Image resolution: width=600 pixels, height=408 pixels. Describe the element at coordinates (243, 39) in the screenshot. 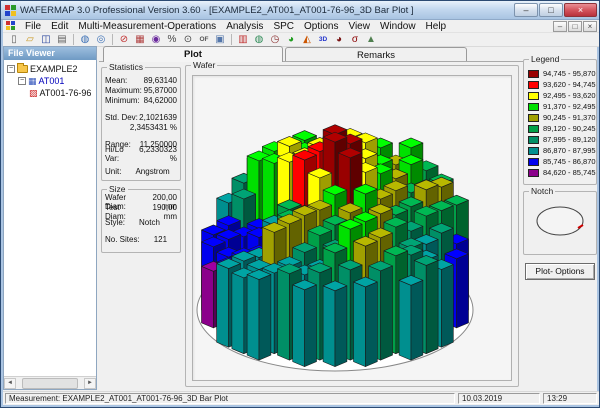

I see `histogram-icon: ▥` at that location.